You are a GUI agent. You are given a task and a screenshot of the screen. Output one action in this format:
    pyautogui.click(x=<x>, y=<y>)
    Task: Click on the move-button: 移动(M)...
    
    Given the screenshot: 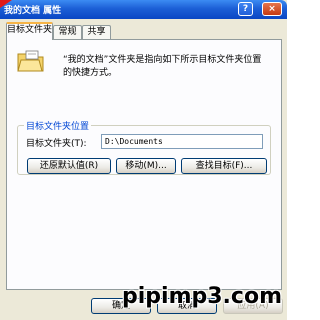 What is the action you would take?
    pyautogui.click(x=146, y=166)
    